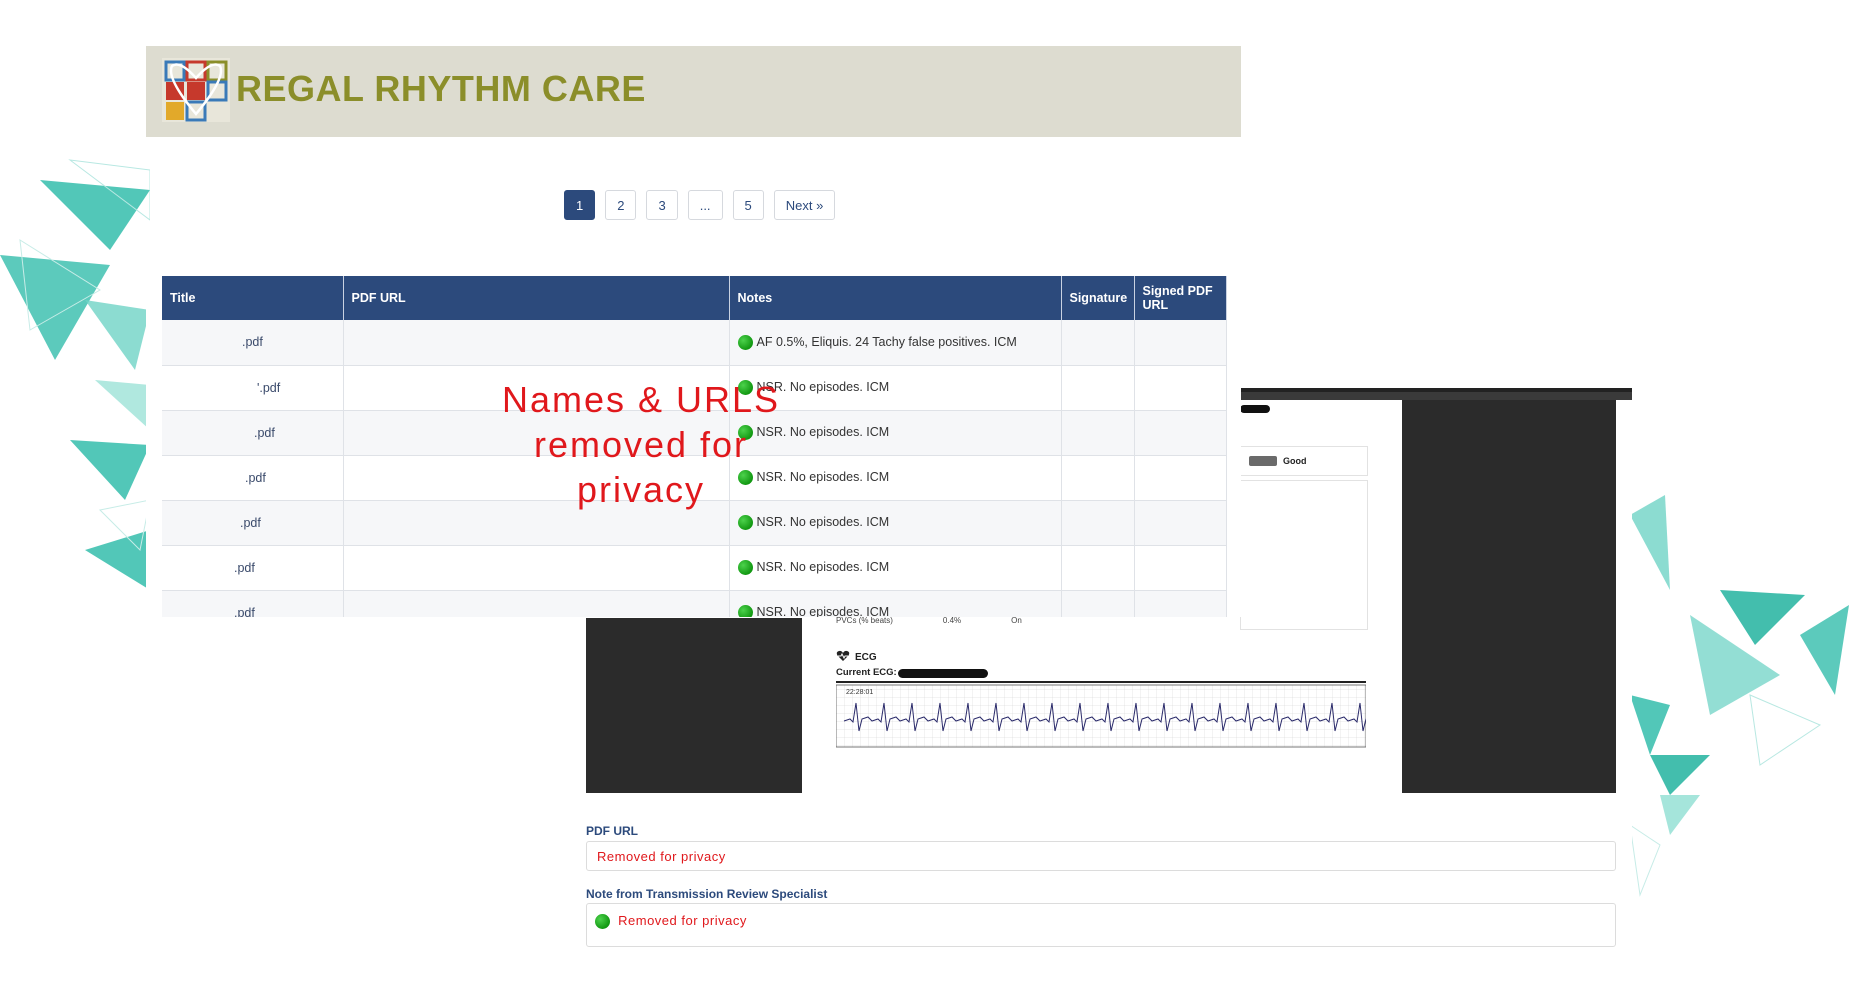  Describe the element at coordinates (1295, 461) in the screenshot. I see `battery-status-label: Good` at that location.